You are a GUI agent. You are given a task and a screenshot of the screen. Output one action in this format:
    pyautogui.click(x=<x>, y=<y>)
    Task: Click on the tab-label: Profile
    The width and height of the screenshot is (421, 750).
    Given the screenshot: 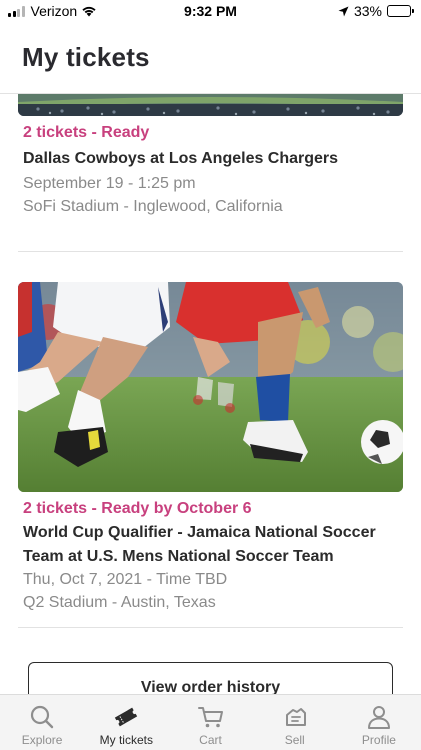 What is the action you would take?
    pyautogui.click(x=378, y=740)
    